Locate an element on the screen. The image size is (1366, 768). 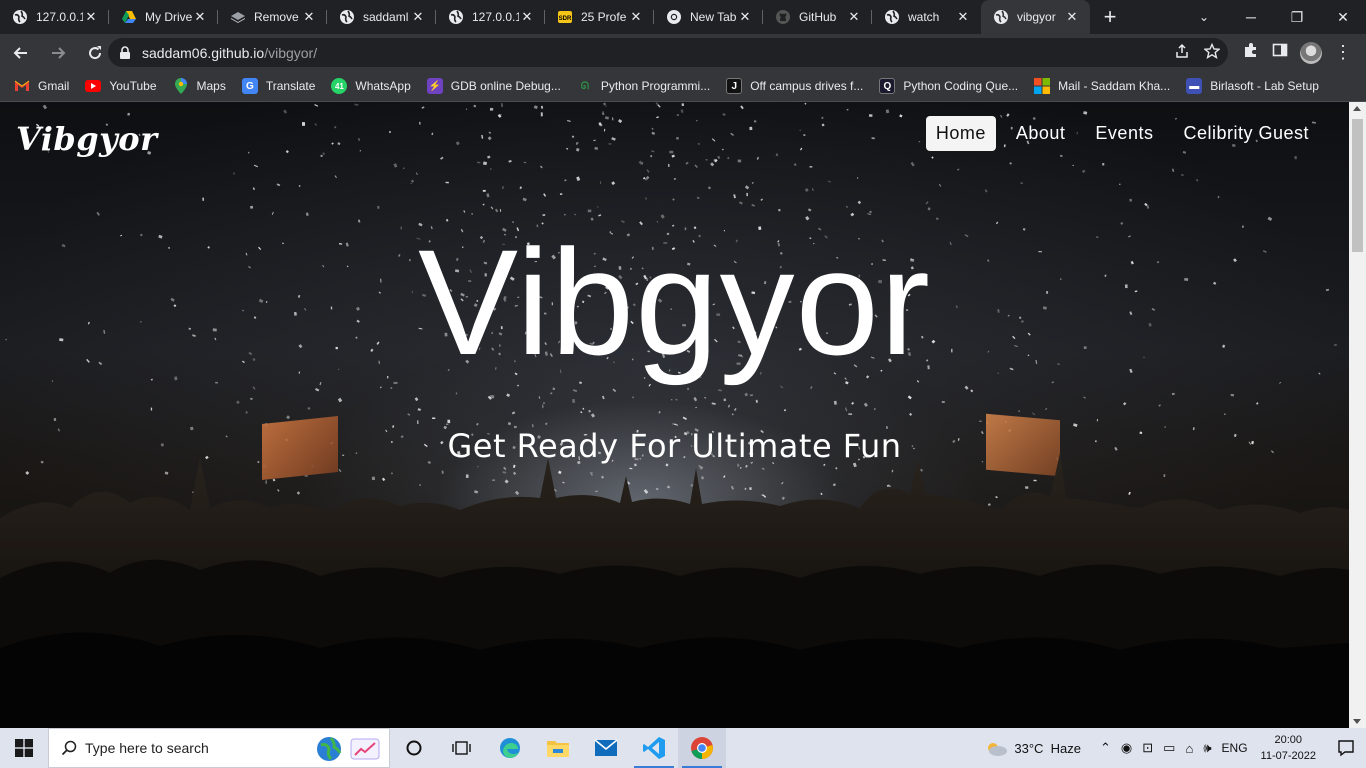
nav-celebrity-guest: Celibrity Guest is located at coordinates (1246, 133).